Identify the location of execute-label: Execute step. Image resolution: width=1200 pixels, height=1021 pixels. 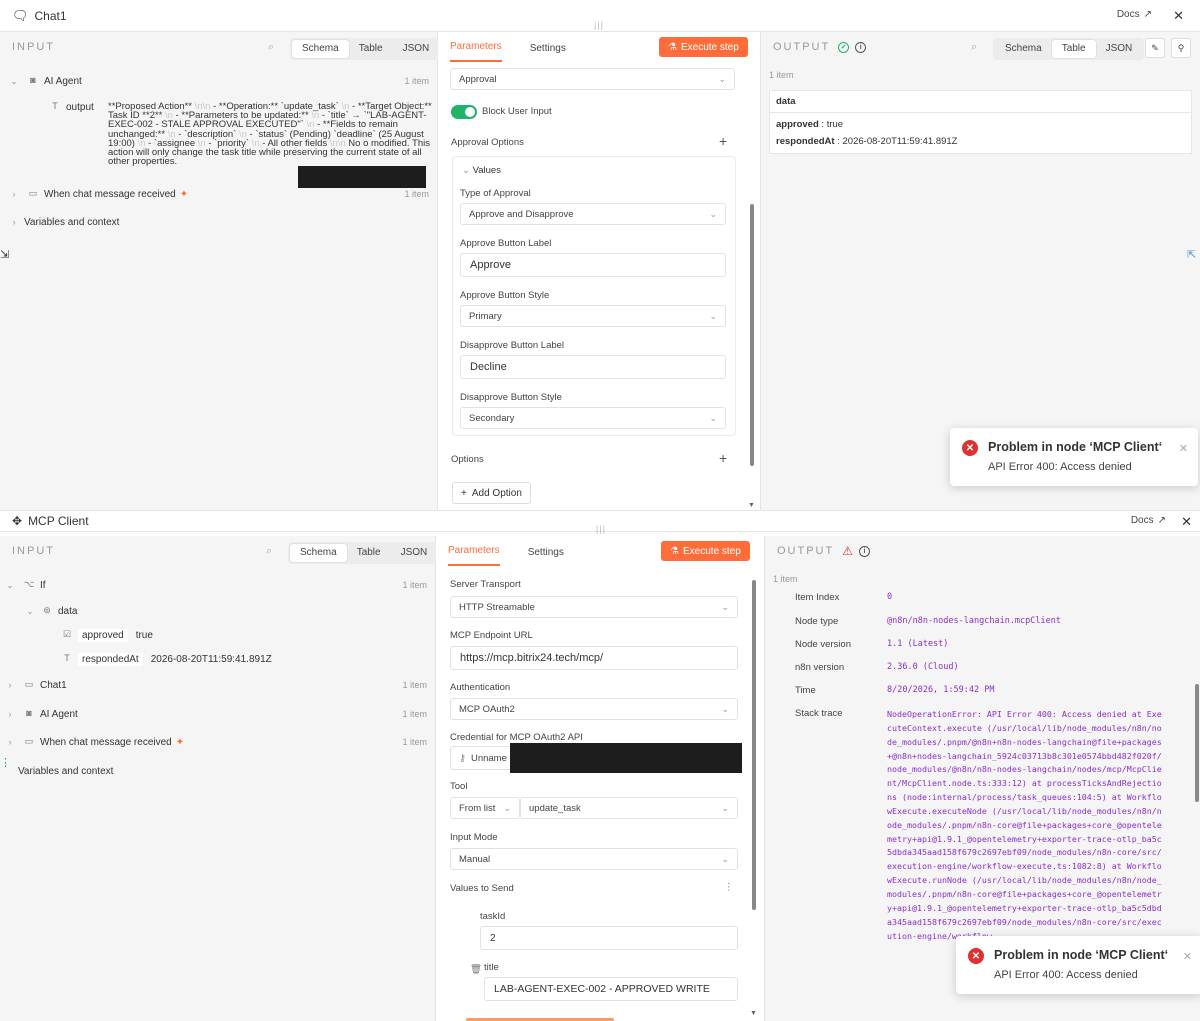
(709, 47).